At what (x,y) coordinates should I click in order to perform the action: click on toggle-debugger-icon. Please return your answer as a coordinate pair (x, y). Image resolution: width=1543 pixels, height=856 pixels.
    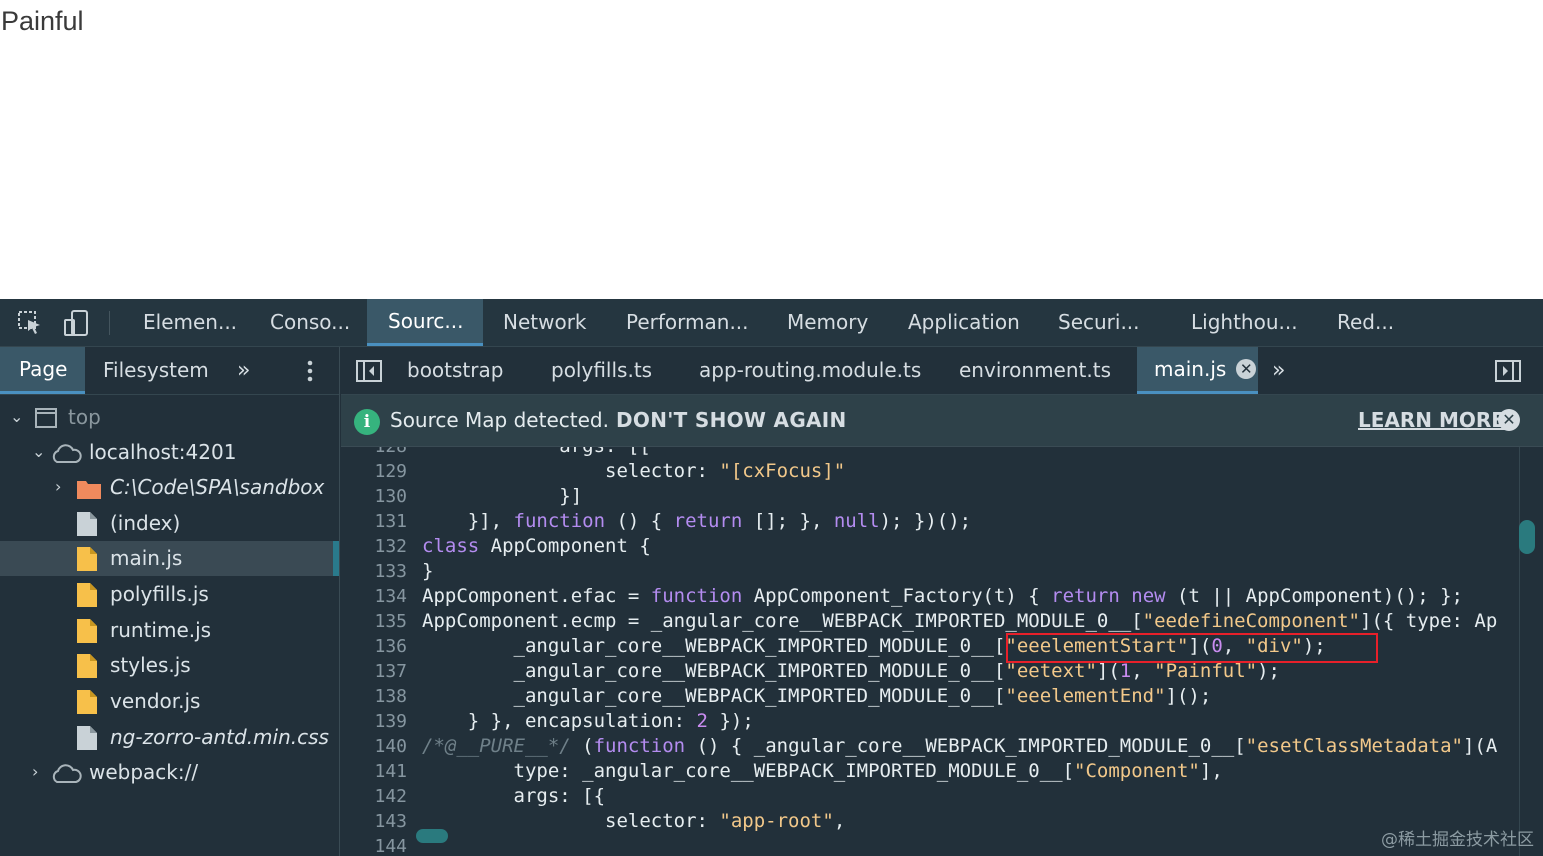
    Looking at the image, I should click on (1508, 373).